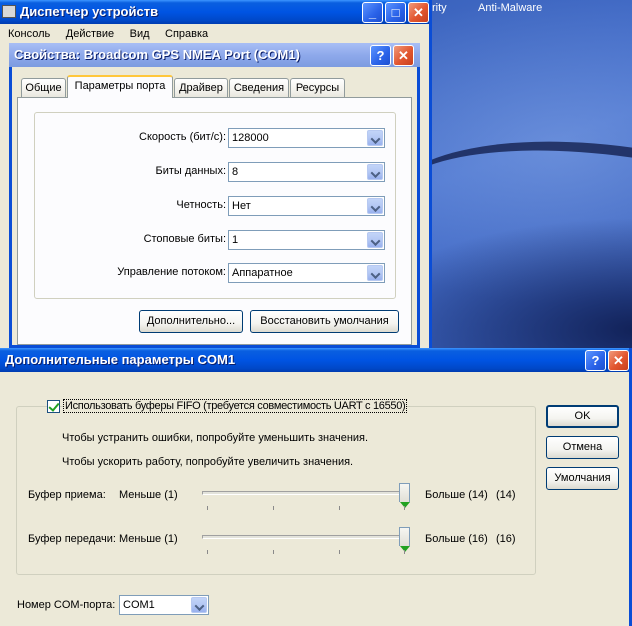 The height and width of the screenshot is (626, 632). What do you see at coordinates (148, 539) in the screenshot?
I see `transmit-buffer-min-label: Меньше (1)` at bounding box center [148, 539].